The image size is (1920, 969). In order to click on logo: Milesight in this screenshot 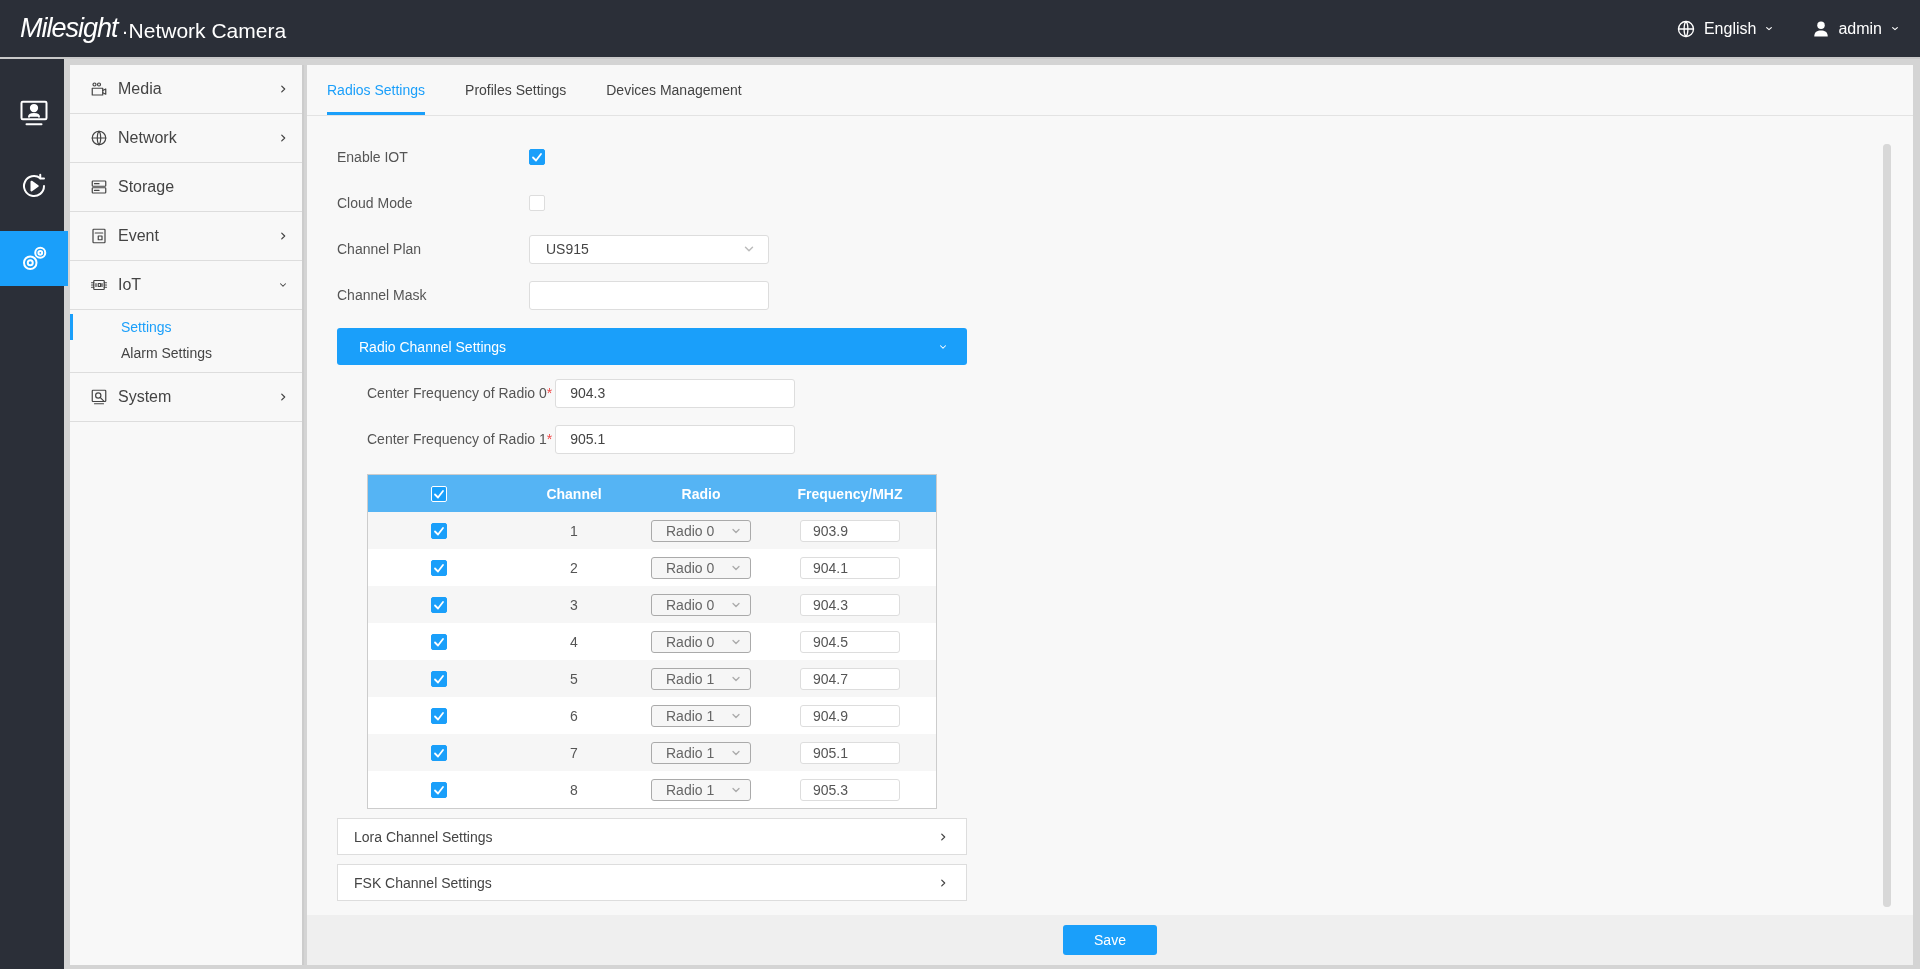, I will do `click(69, 28)`.